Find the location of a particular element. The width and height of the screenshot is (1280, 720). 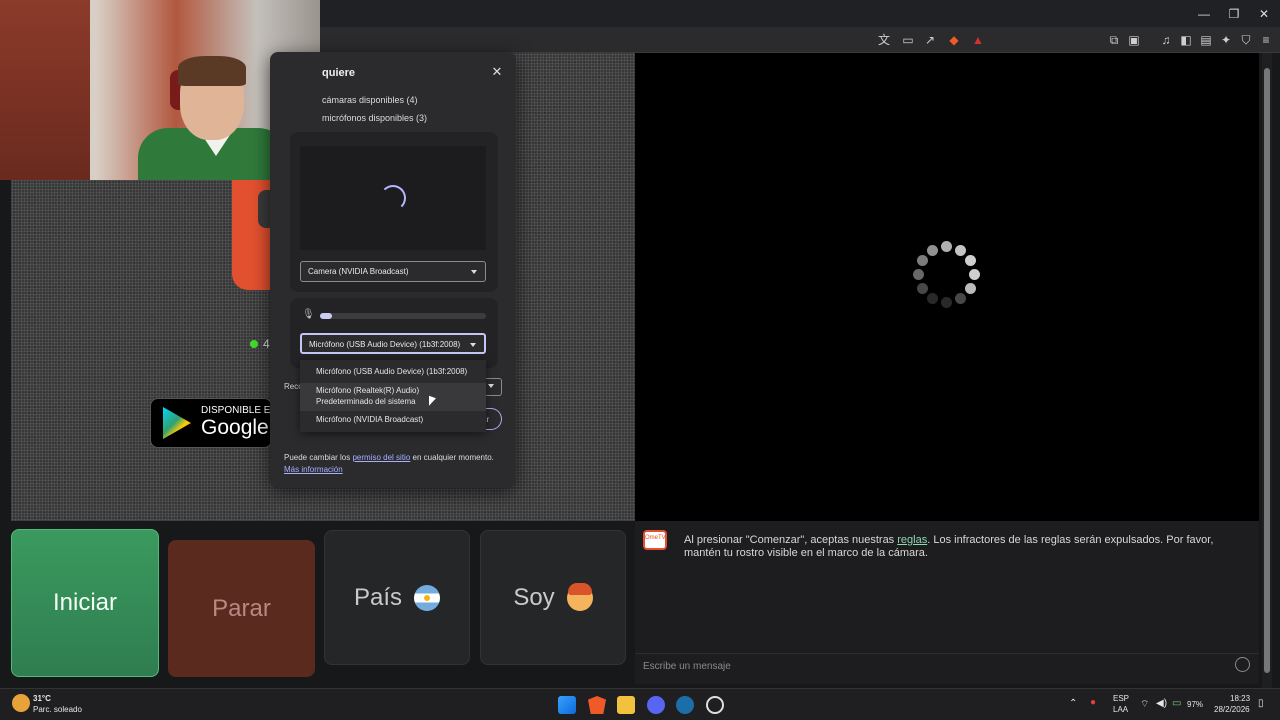

rules-link: reglas is located at coordinates (912, 540).